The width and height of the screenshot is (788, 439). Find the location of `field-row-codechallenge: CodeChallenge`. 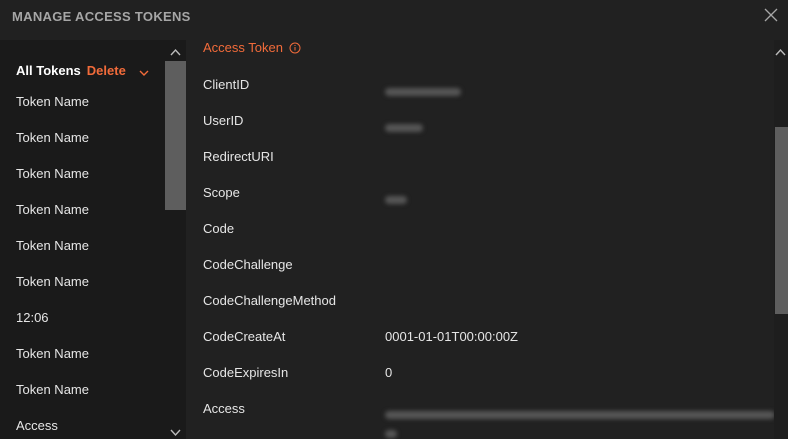

field-row-codechallenge: CodeChallenge is located at coordinates (483, 267).